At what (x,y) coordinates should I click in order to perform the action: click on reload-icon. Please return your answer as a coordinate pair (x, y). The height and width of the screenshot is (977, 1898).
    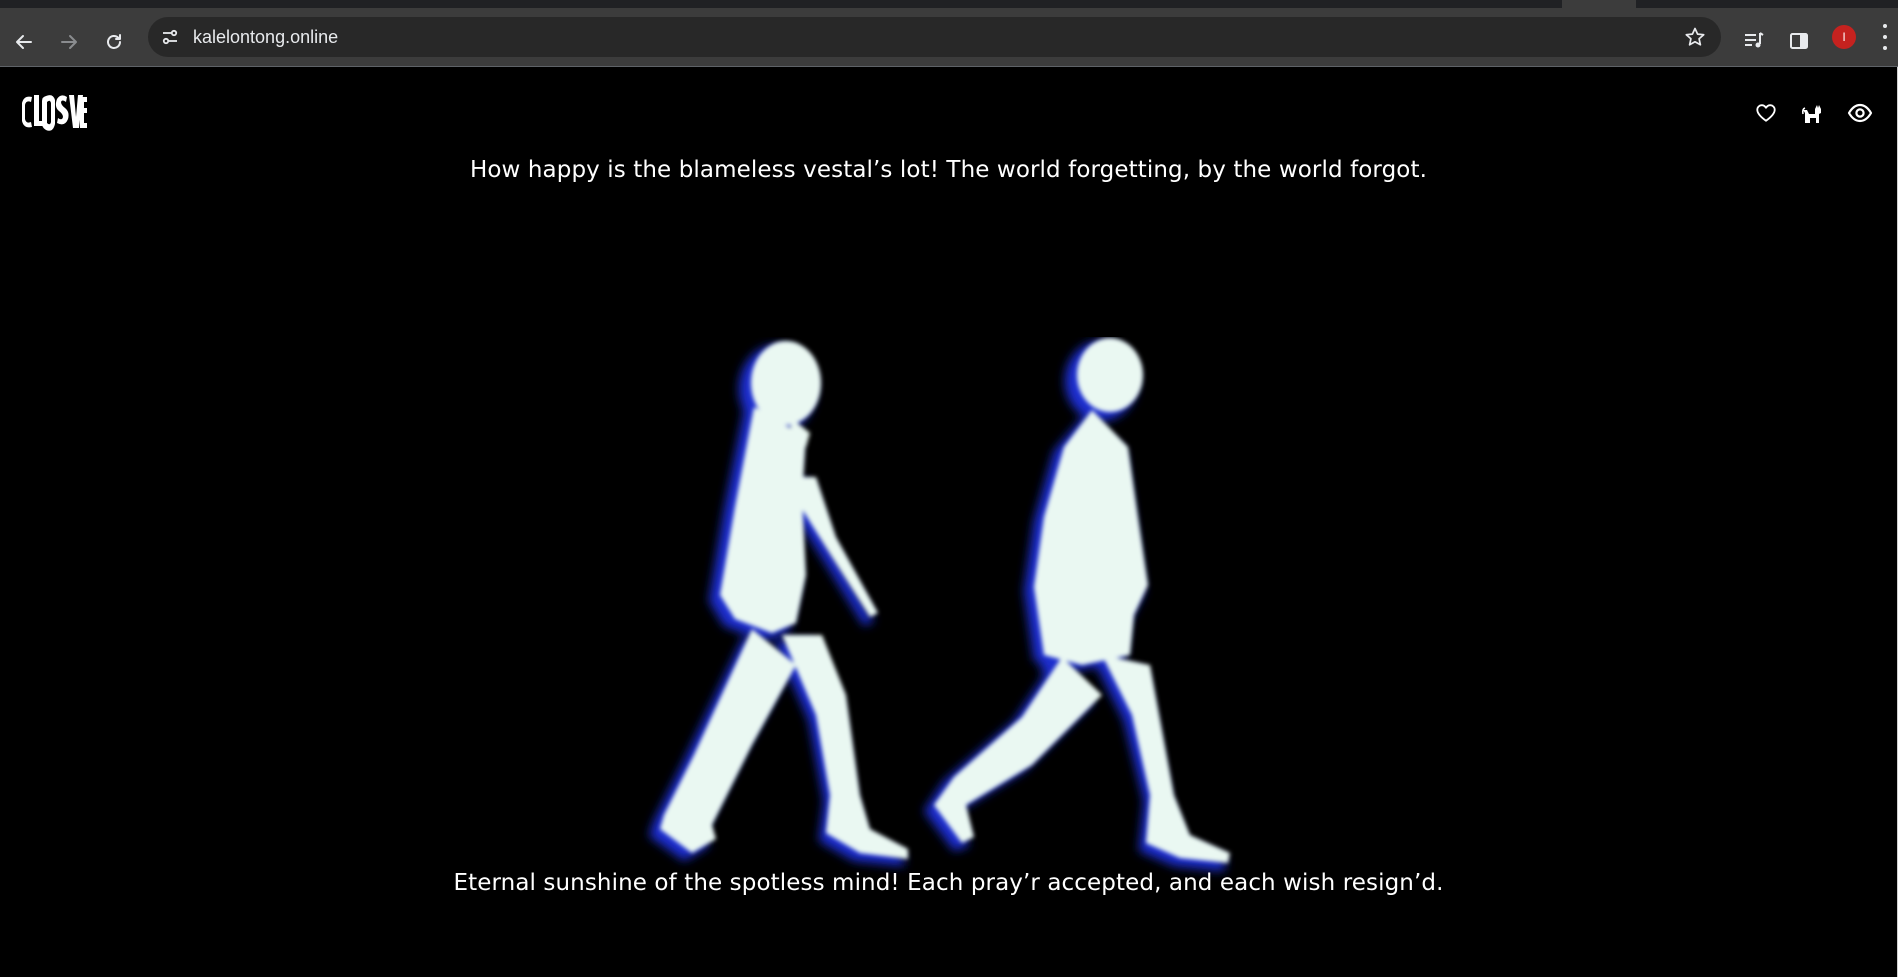
    Looking at the image, I should click on (114, 41).